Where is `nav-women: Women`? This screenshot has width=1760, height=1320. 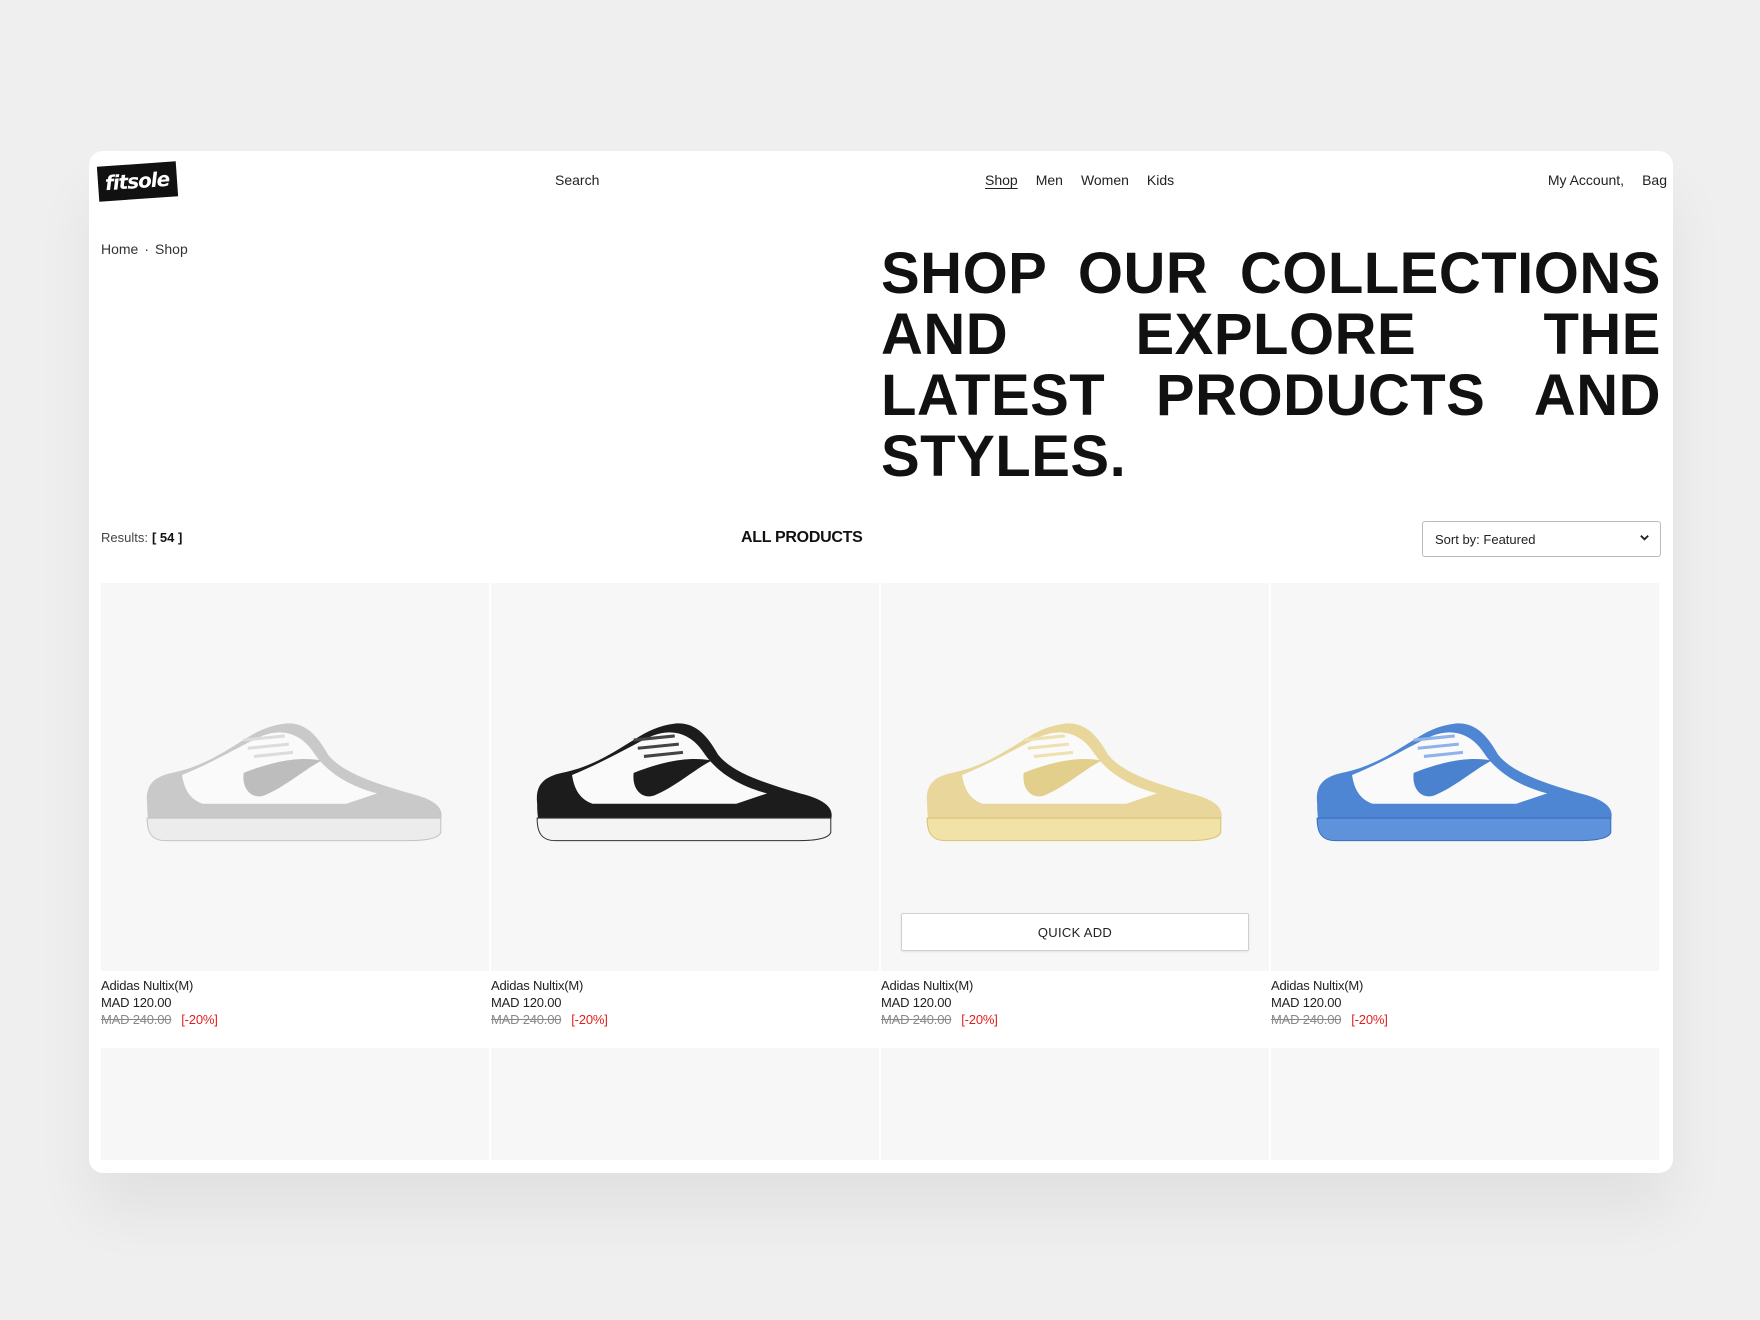
nav-women: Women is located at coordinates (1105, 180).